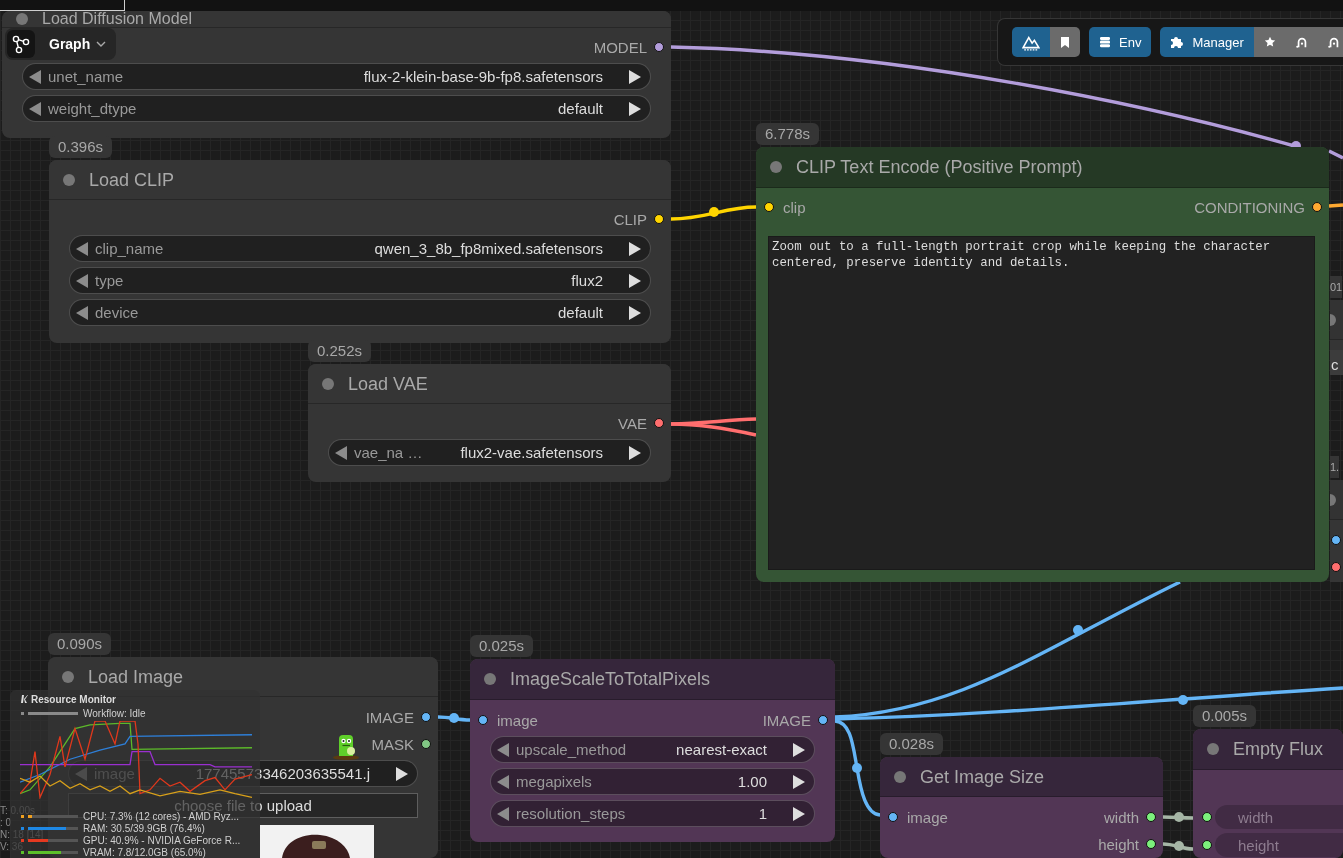 The width and height of the screenshot is (1343, 858). What do you see at coordinates (517, 720) in the screenshot?
I see `slot-label: image` at bounding box center [517, 720].